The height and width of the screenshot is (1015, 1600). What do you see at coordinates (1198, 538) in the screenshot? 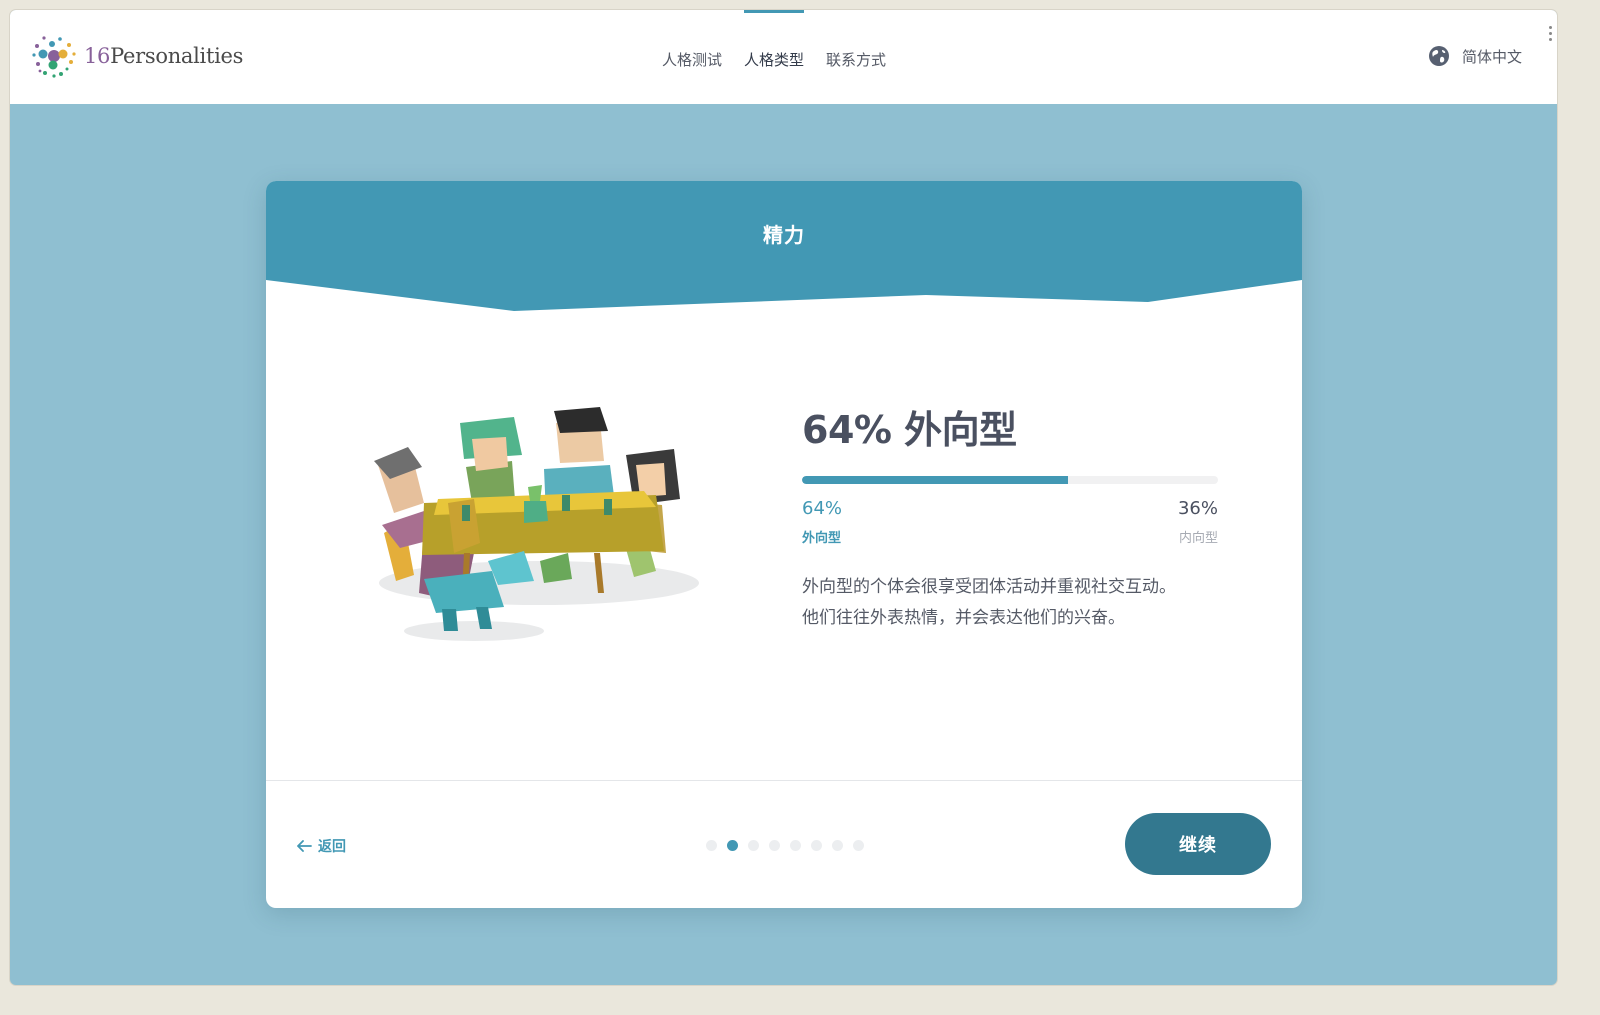
I see `right-trait-name: 内向型` at bounding box center [1198, 538].